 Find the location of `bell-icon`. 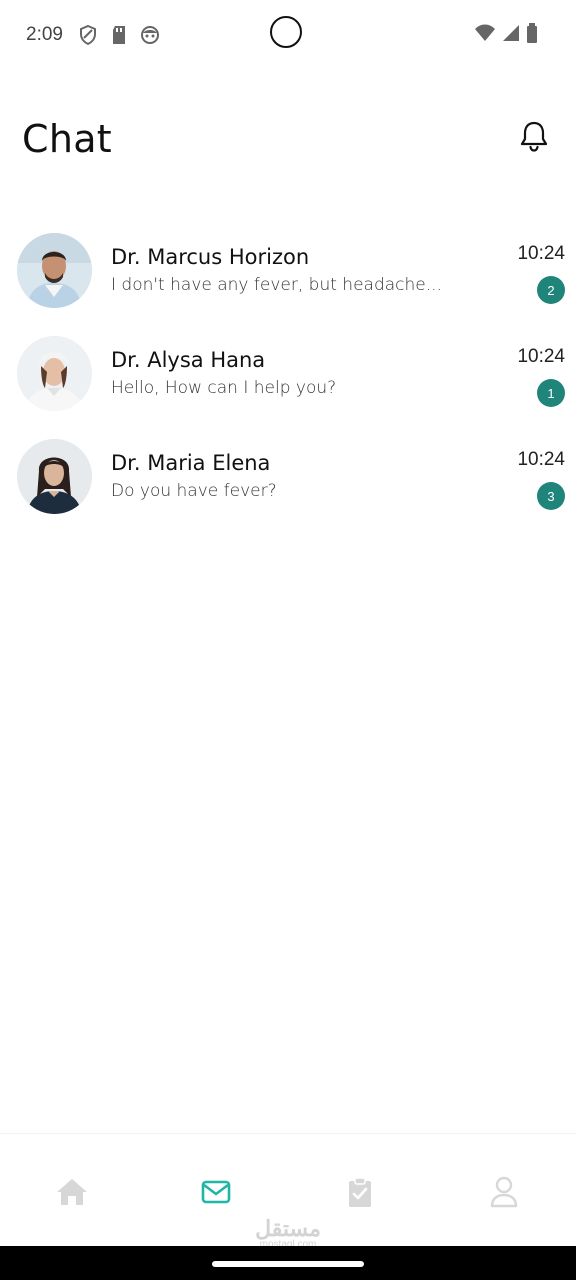

bell-icon is located at coordinates (534, 138).